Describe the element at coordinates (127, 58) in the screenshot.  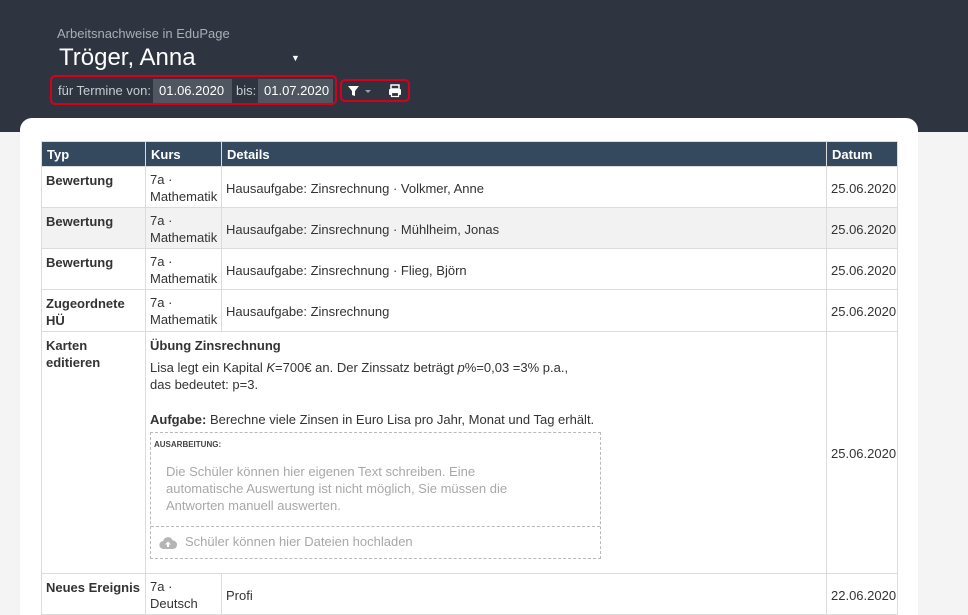
I see `student-name-select: Tröger, Anna` at that location.